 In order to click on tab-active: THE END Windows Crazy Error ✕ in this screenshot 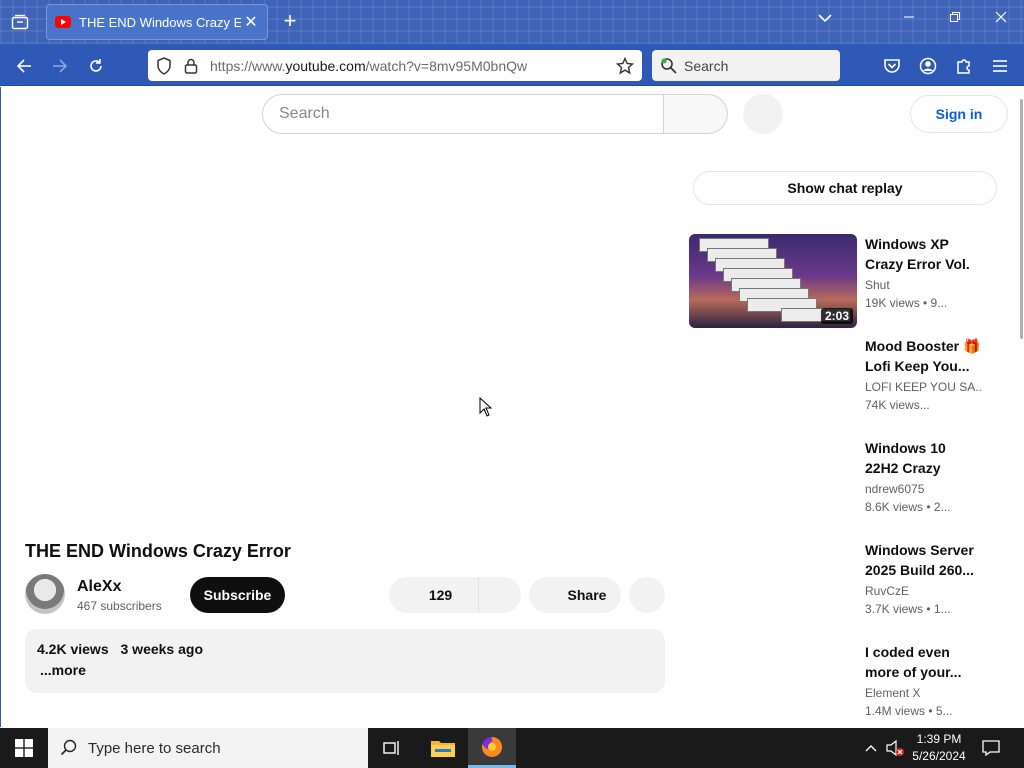, I will do `click(157, 22)`.